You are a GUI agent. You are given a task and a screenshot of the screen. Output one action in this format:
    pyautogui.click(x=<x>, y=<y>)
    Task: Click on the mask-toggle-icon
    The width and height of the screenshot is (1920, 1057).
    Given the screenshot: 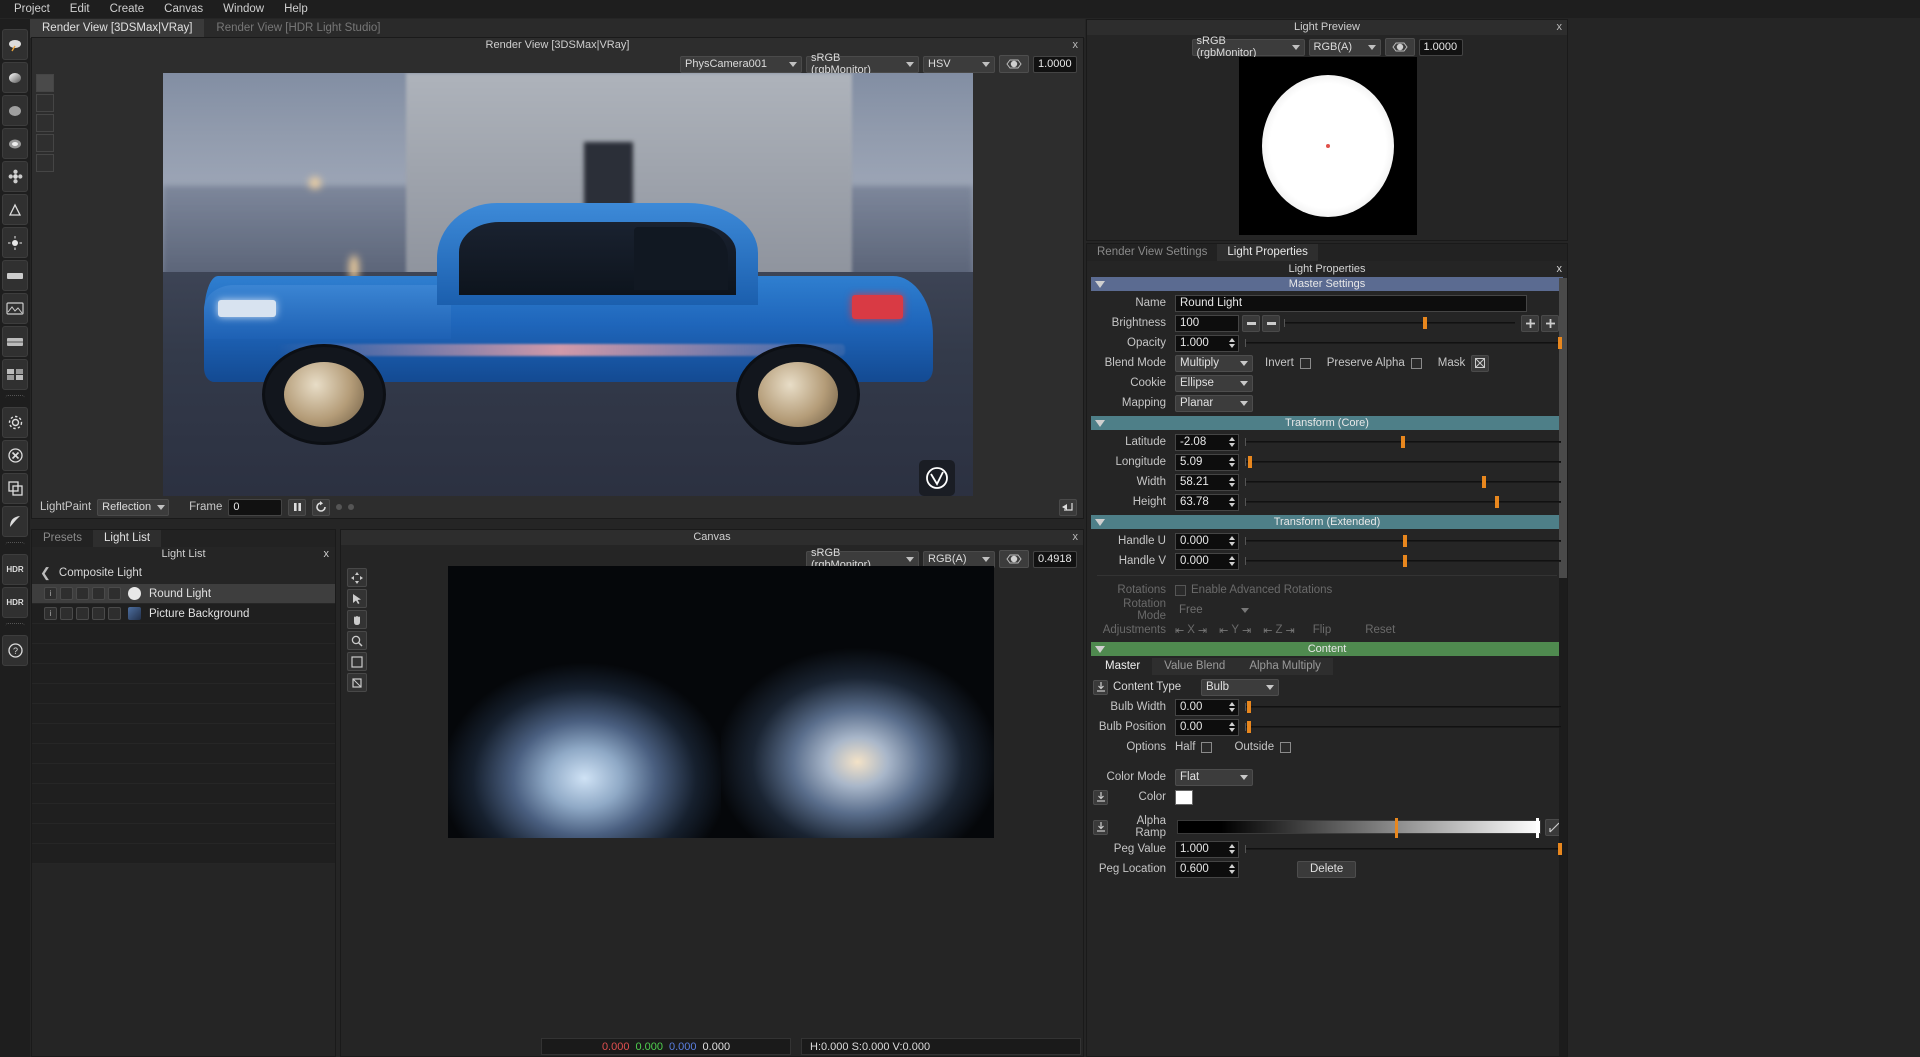 What is the action you would take?
    pyautogui.click(x=1480, y=363)
    